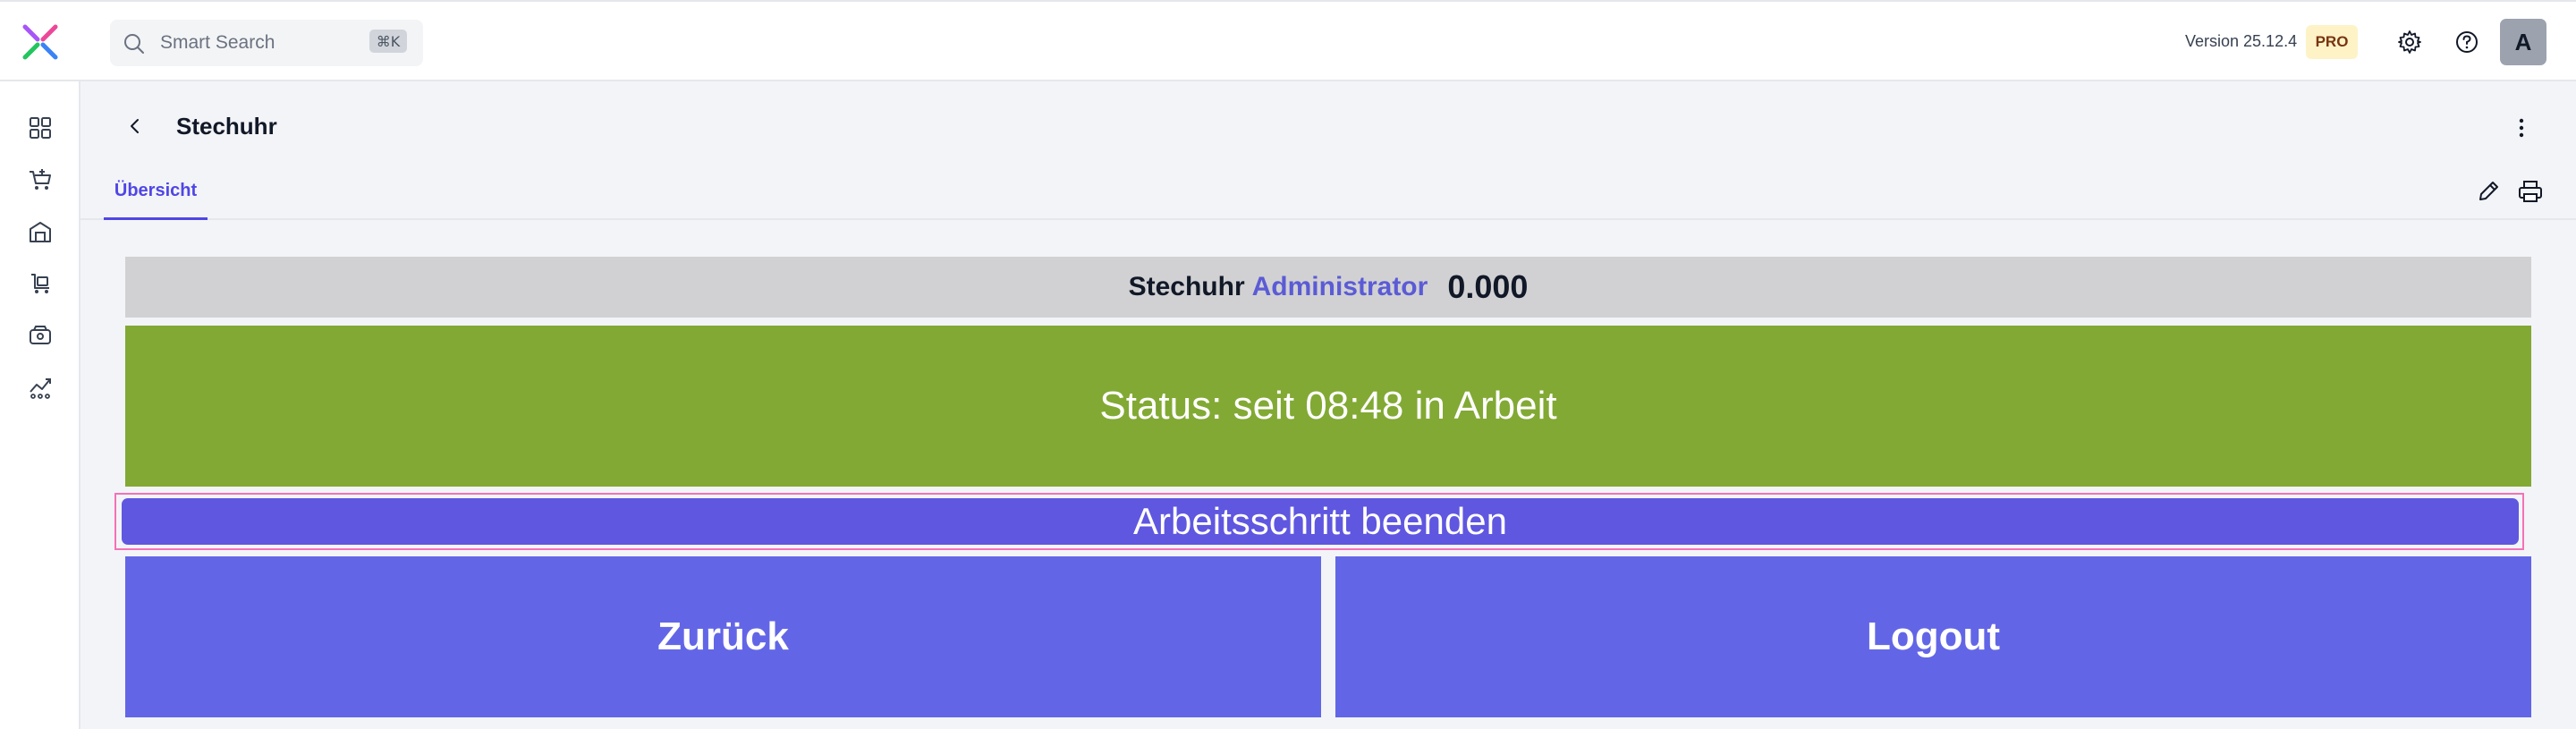  What do you see at coordinates (1488, 287) in the screenshot?
I see `clock-value: 0.000` at bounding box center [1488, 287].